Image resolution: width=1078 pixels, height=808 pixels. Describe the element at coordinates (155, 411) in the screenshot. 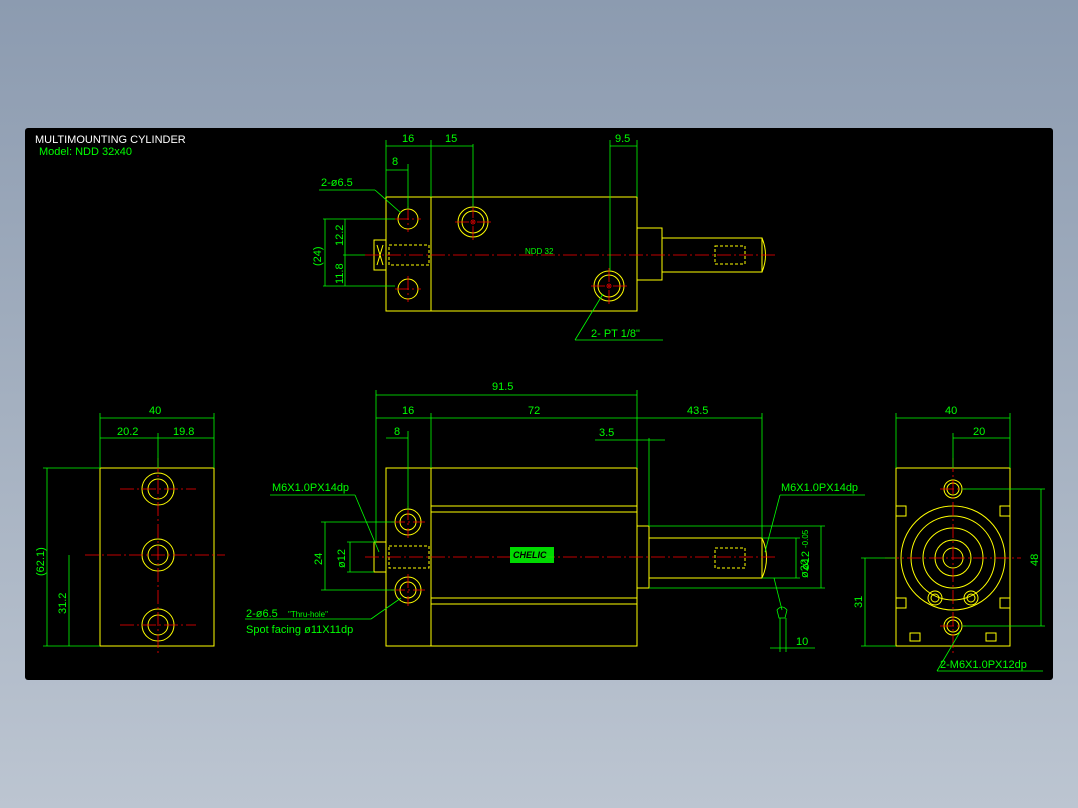

I see `left-dim-40: 40` at that location.